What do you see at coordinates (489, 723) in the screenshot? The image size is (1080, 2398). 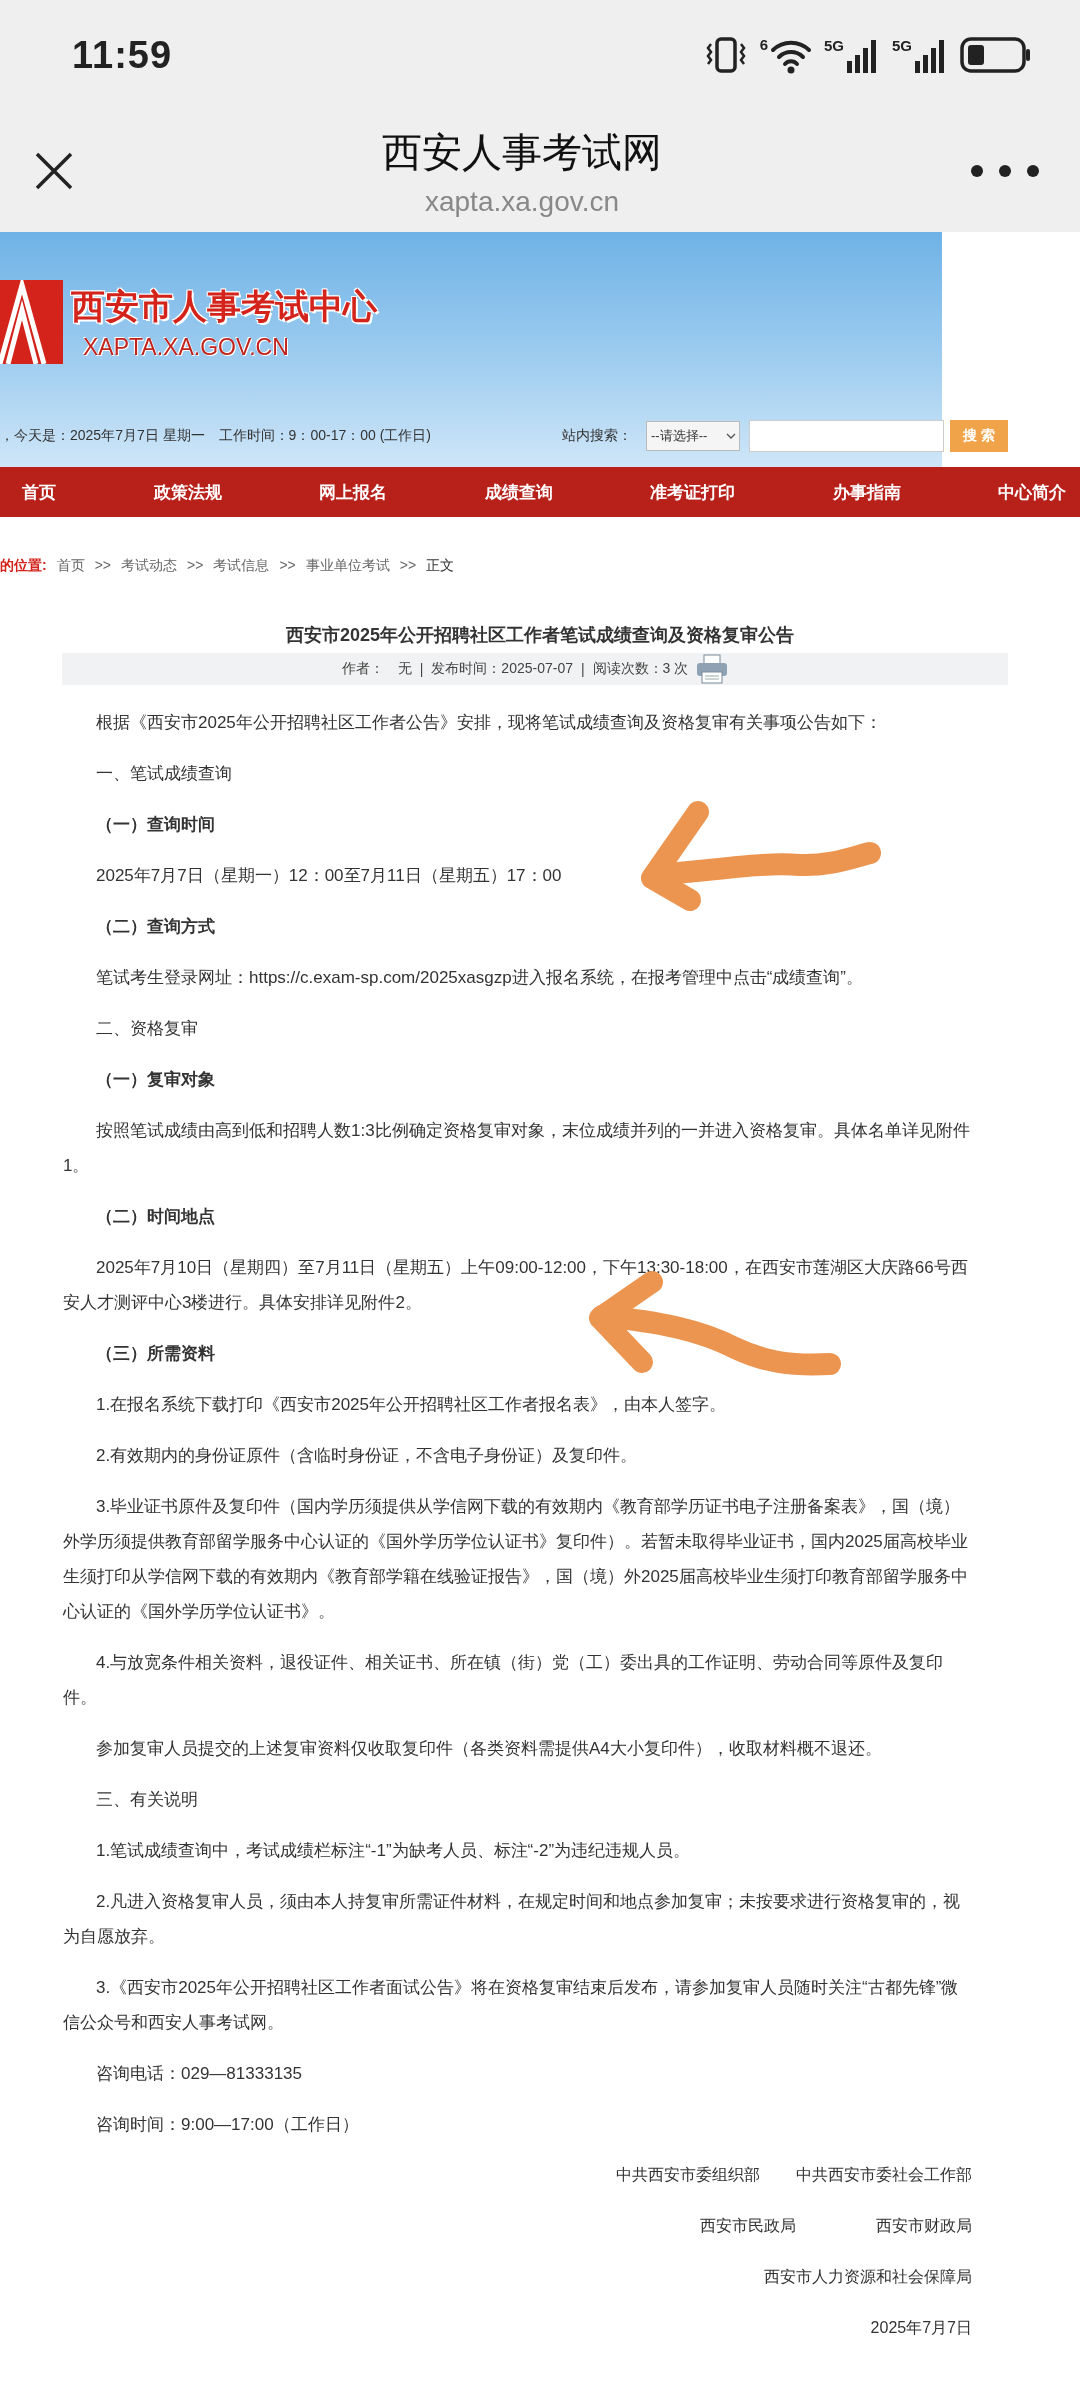 I see `paragraph: 根据《西安市2025年公开招聘社区工作者公告》安排，现将笔试成绩查询及资格复审有关事项公告如下：` at bounding box center [489, 723].